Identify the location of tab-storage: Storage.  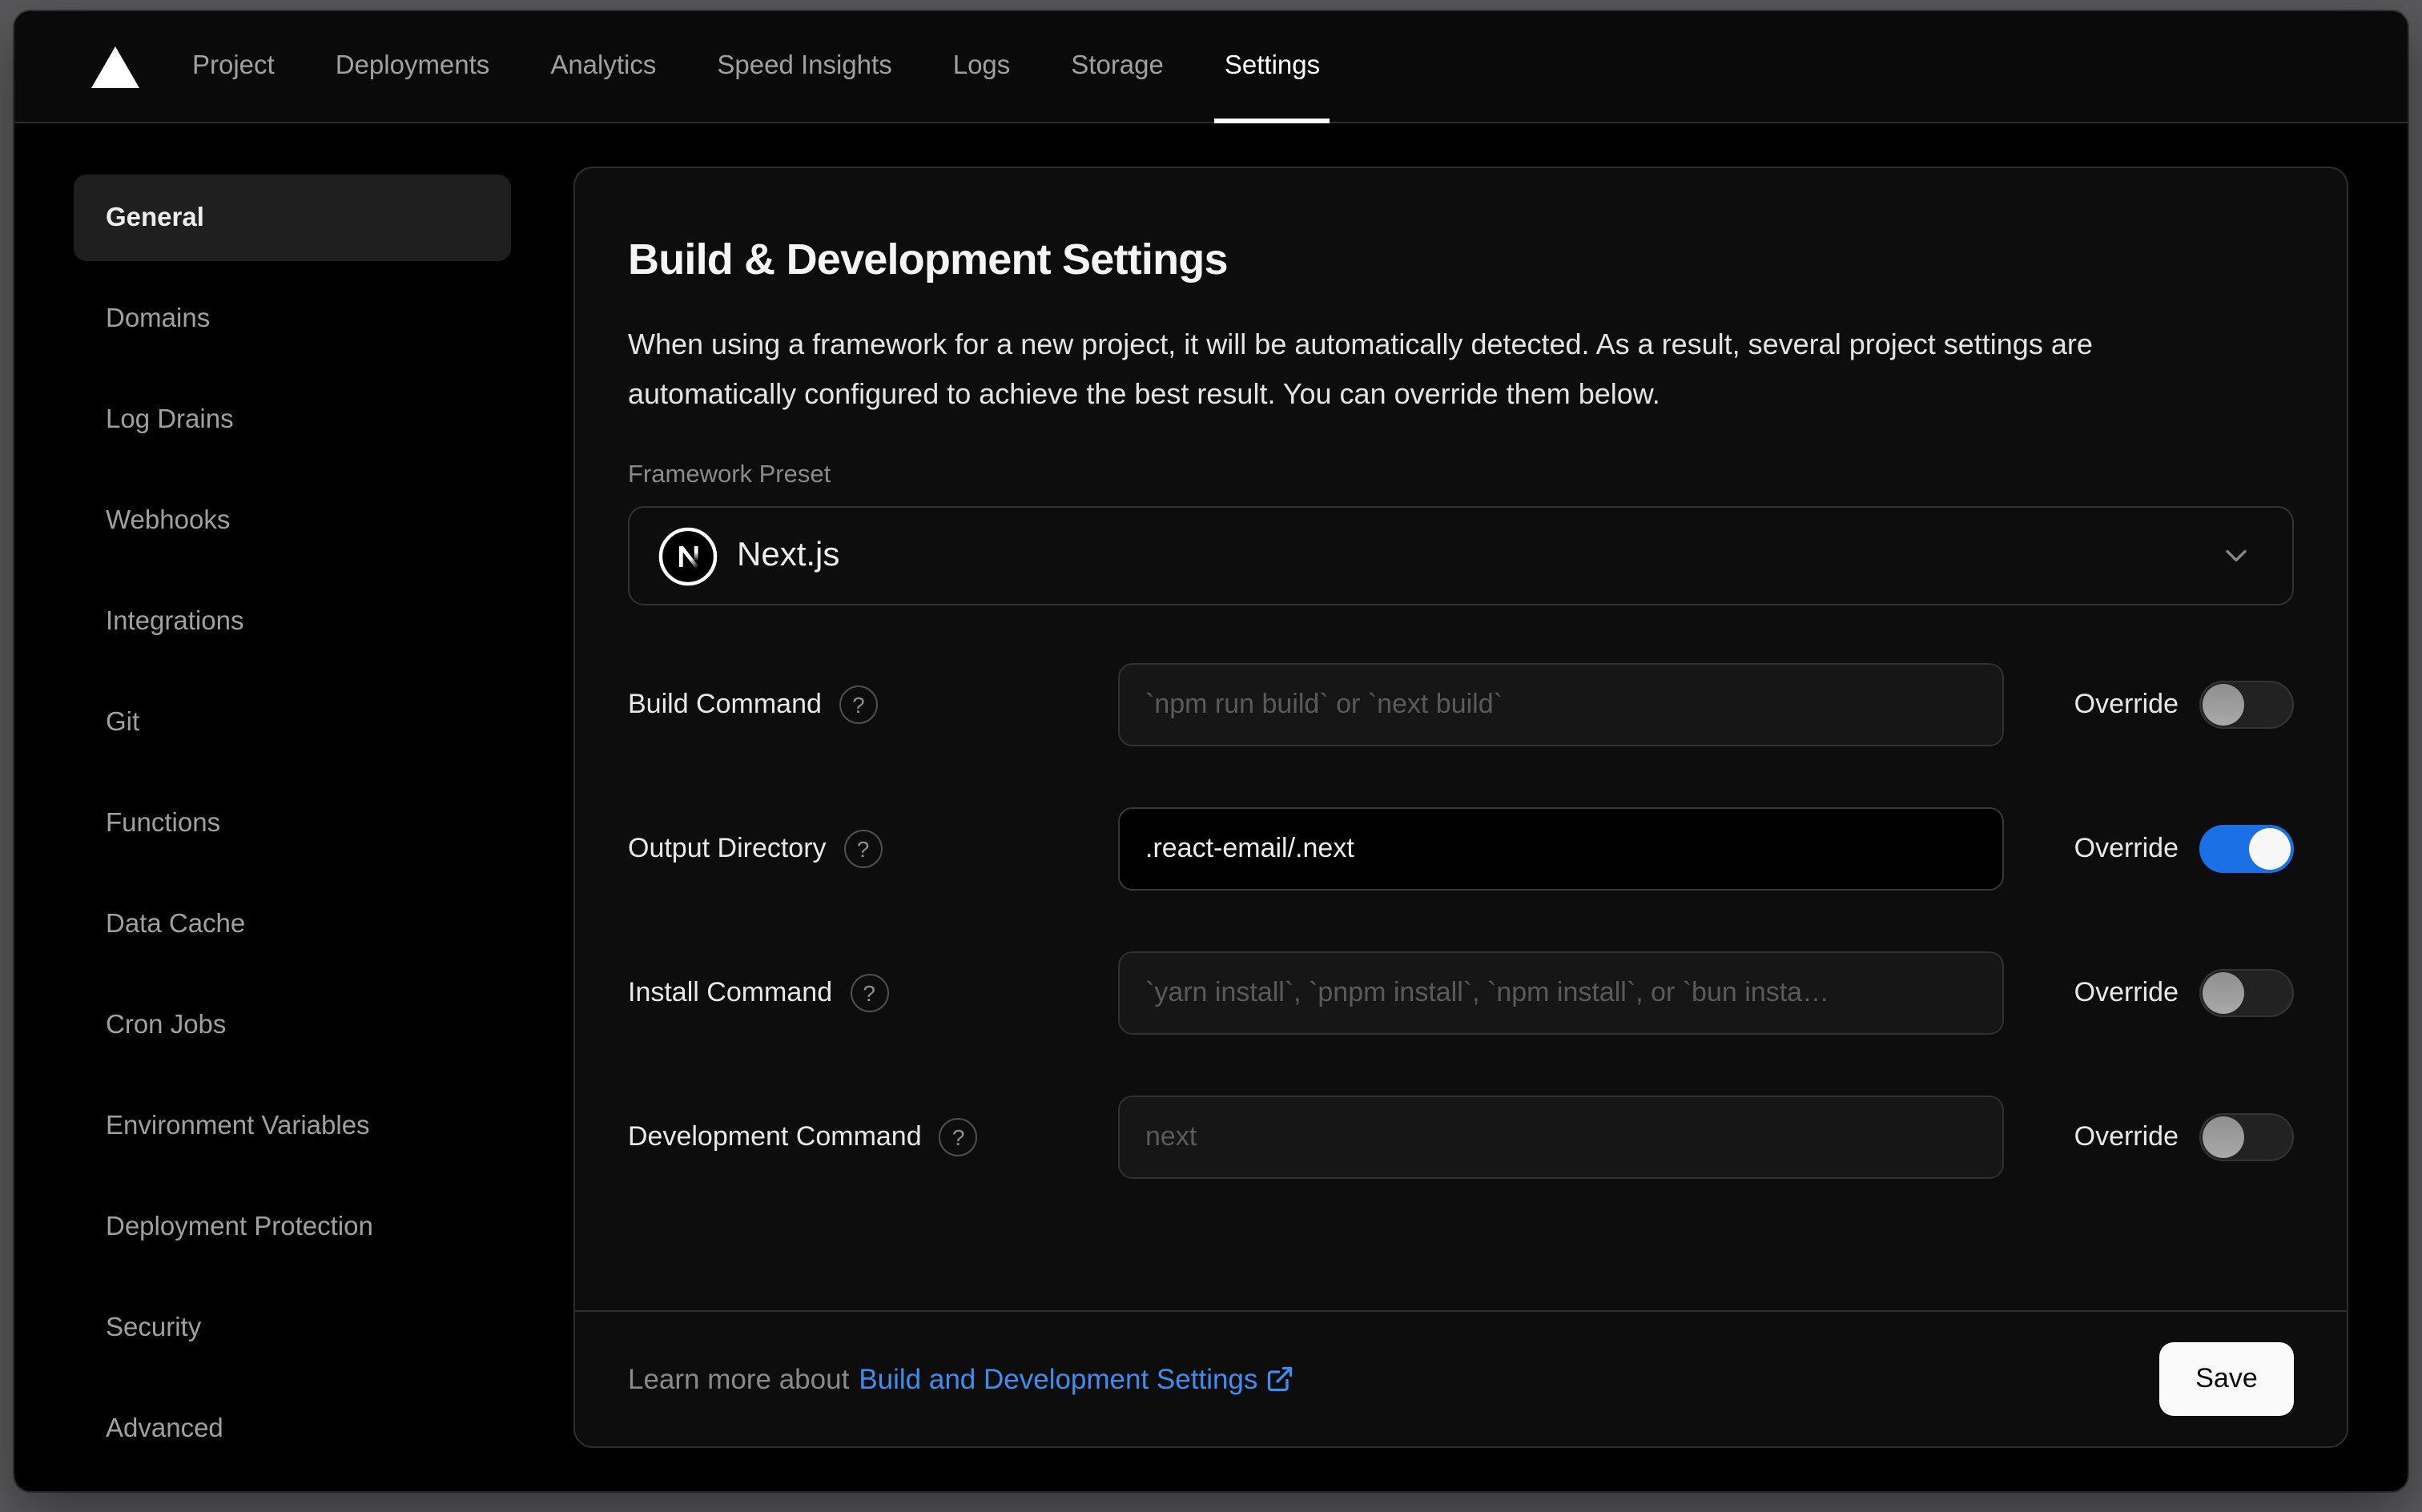
(1117, 66).